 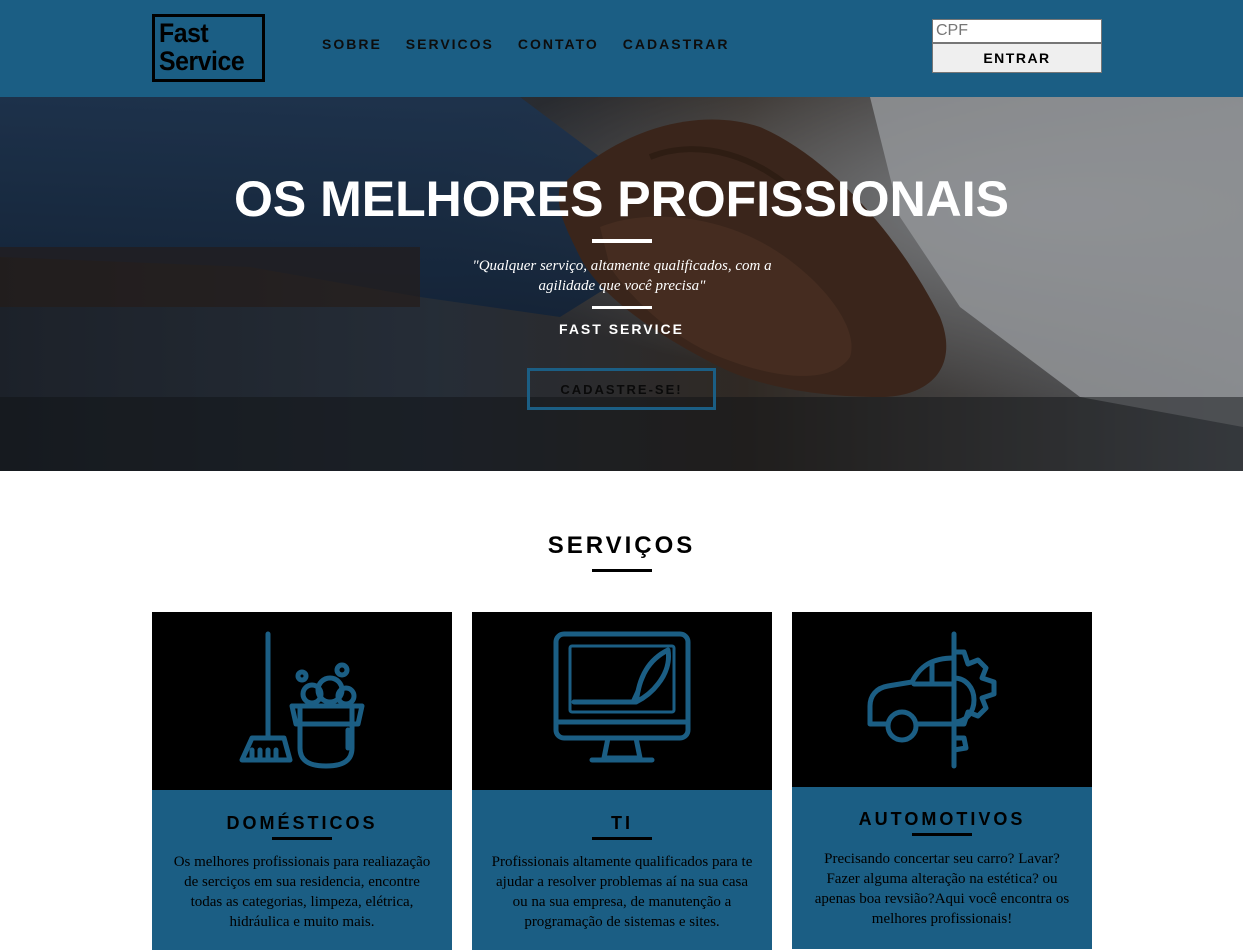 What do you see at coordinates (184, 33) in the screenshot?
I see `logo-line-1: Fast` at bounding box center [184, 33].